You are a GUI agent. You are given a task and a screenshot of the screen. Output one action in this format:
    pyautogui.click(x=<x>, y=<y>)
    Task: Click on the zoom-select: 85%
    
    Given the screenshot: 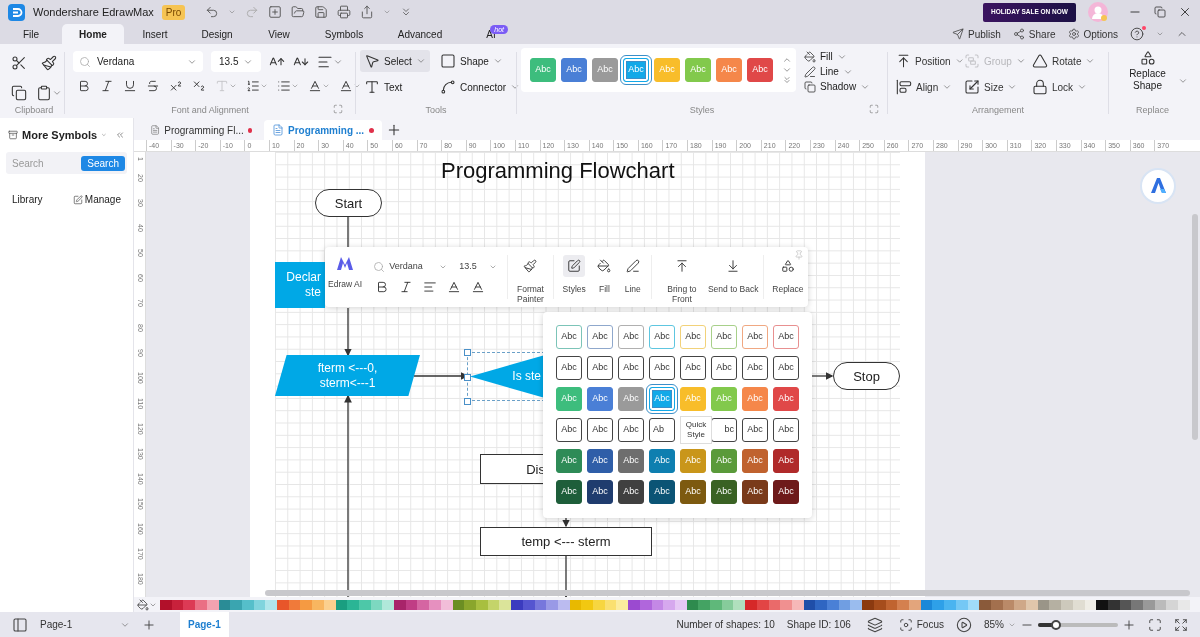 What is the action you would take?
    pyautogui.click(x=1000, y=624)
    